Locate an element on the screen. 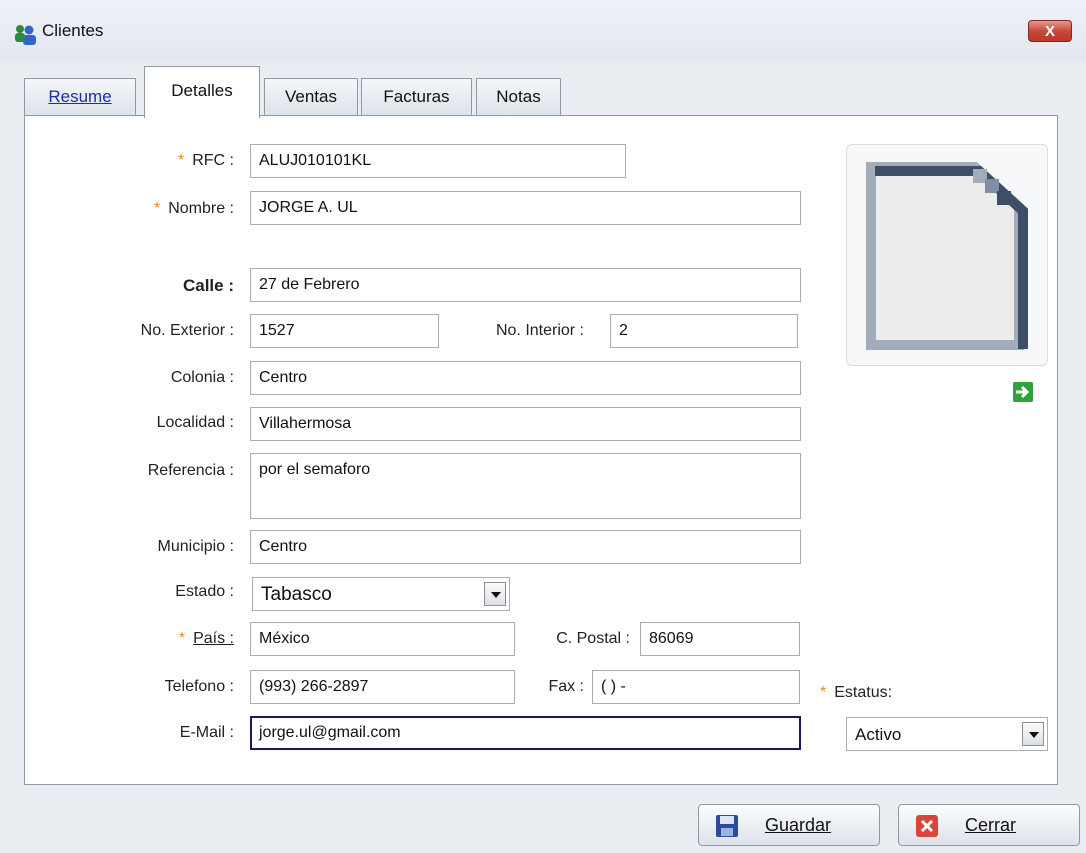 The width and height of the screenshot is (1086, 853). fax-label: Fax : is located at coordinates (566, 686).